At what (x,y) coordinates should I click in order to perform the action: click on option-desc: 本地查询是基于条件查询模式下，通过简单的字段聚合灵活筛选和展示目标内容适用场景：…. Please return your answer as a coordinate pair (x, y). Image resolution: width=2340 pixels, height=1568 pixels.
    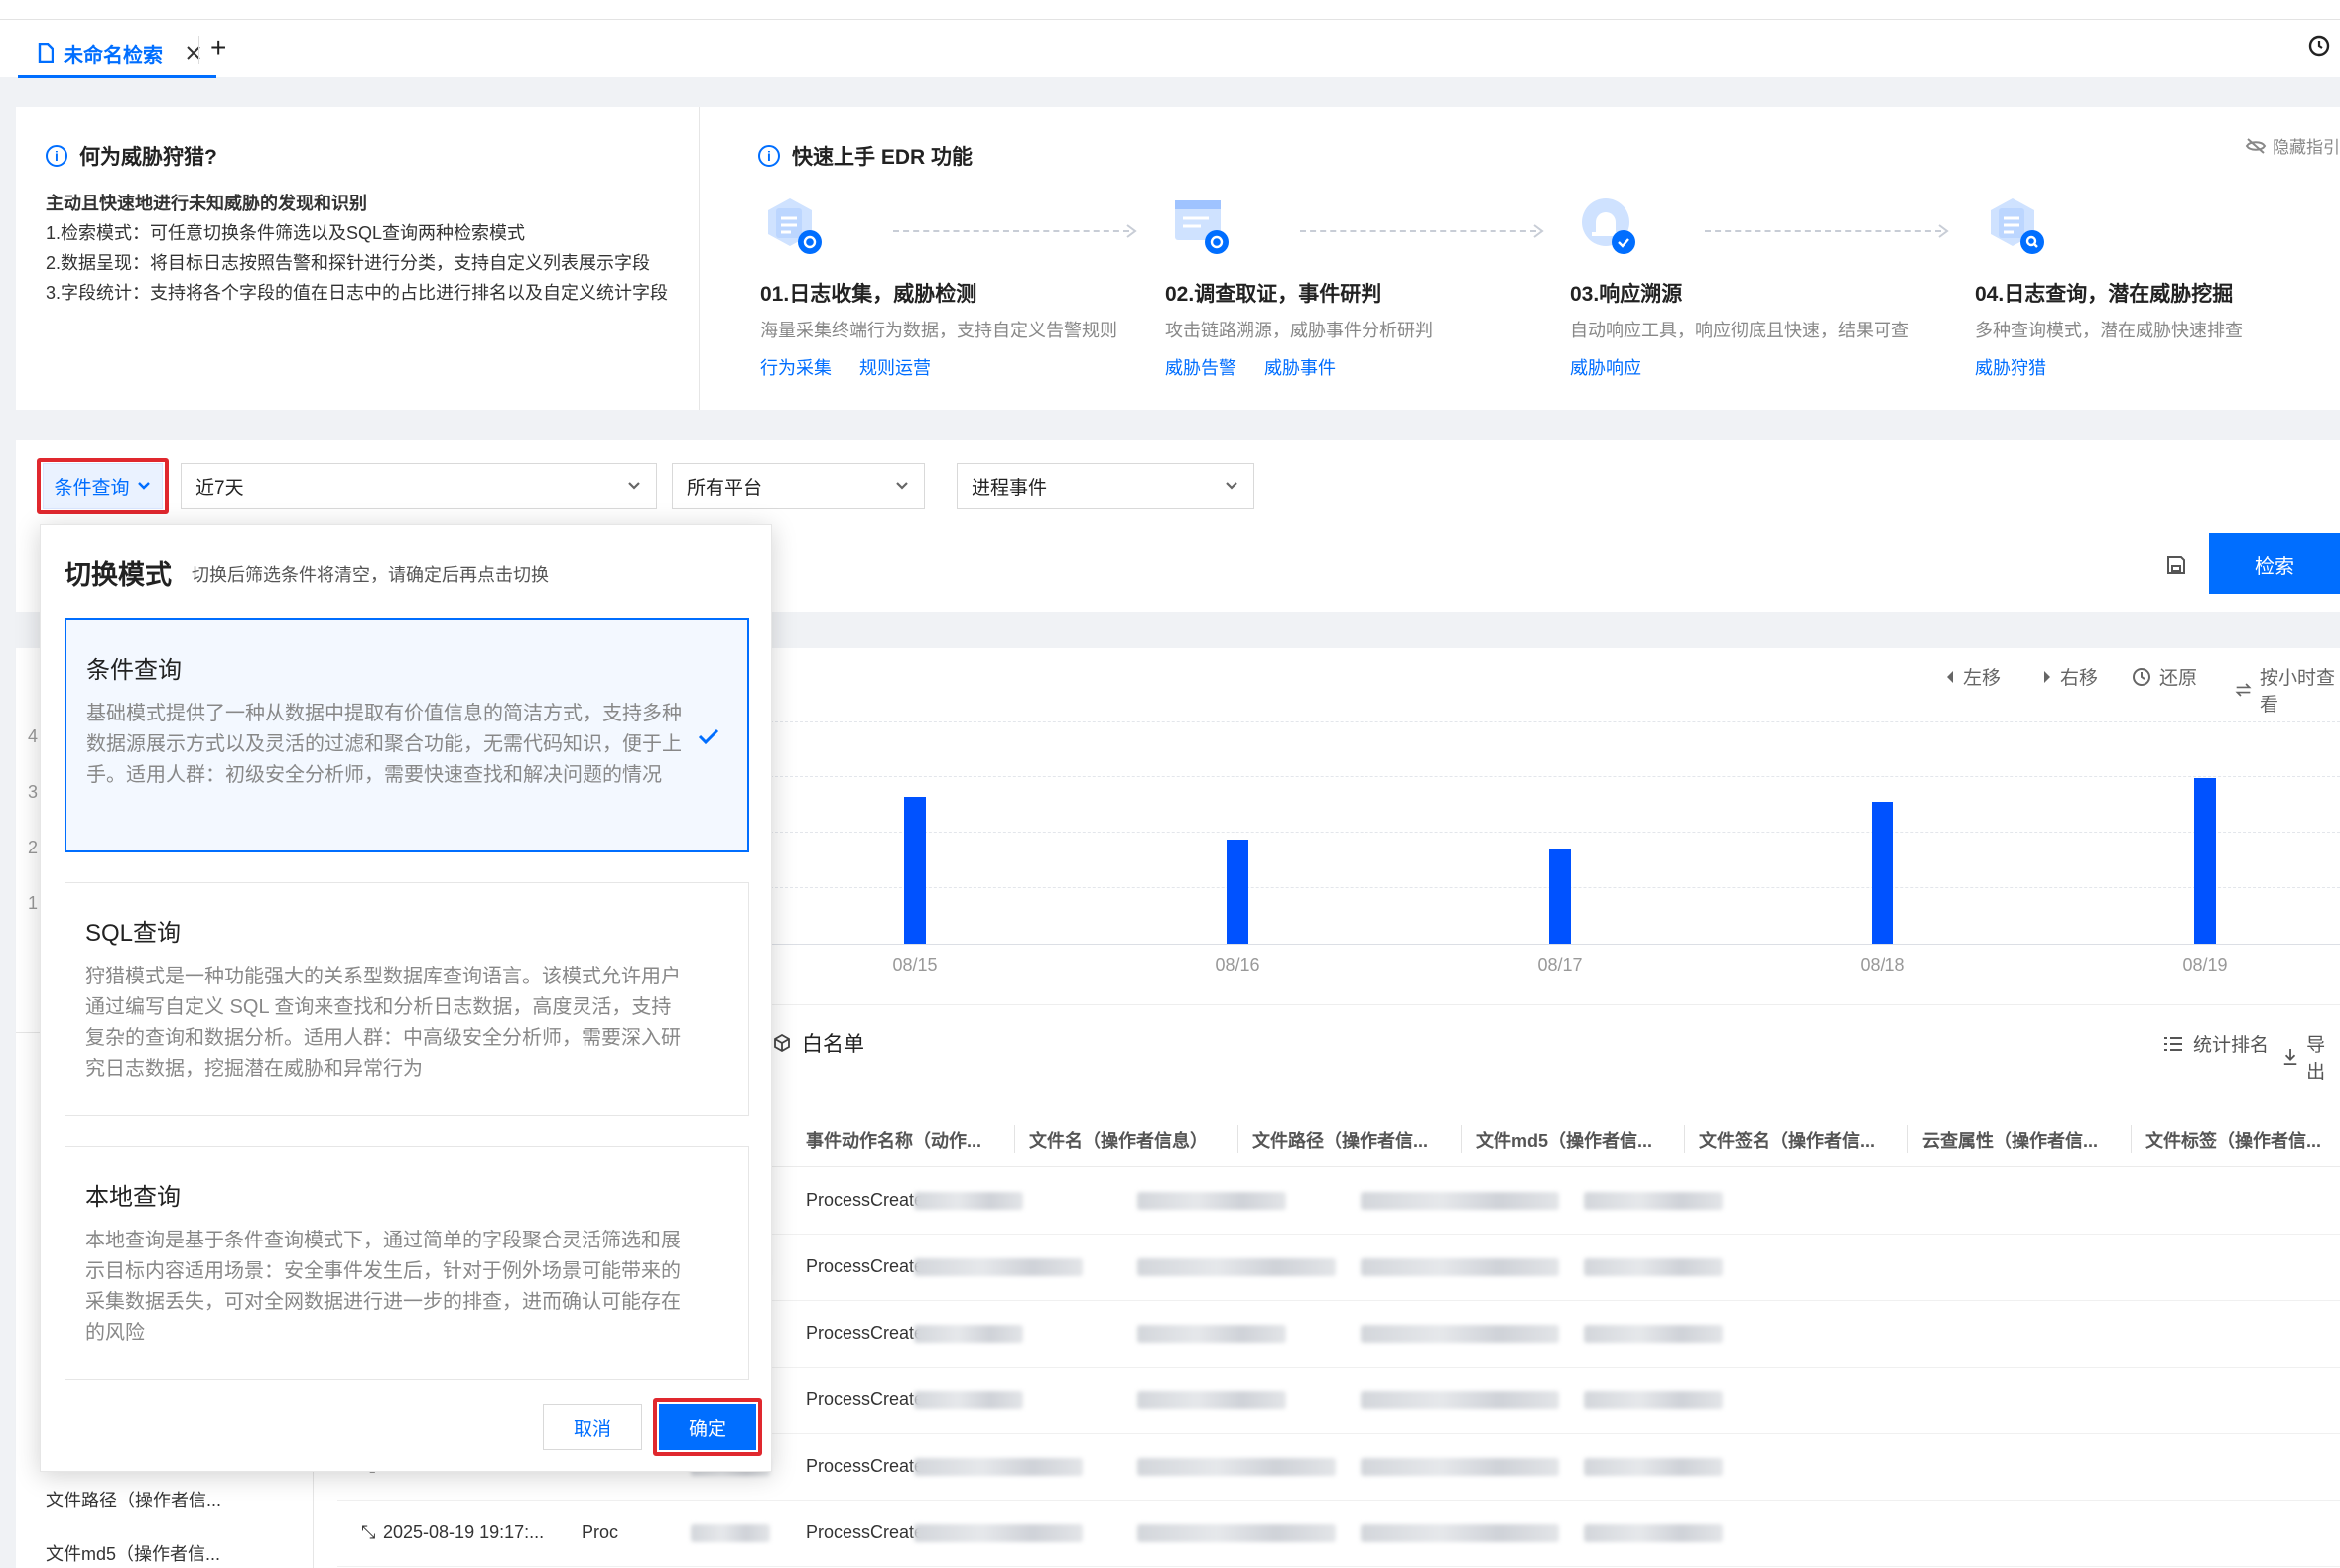
    Looking at the image, I should click on (383, 1287).